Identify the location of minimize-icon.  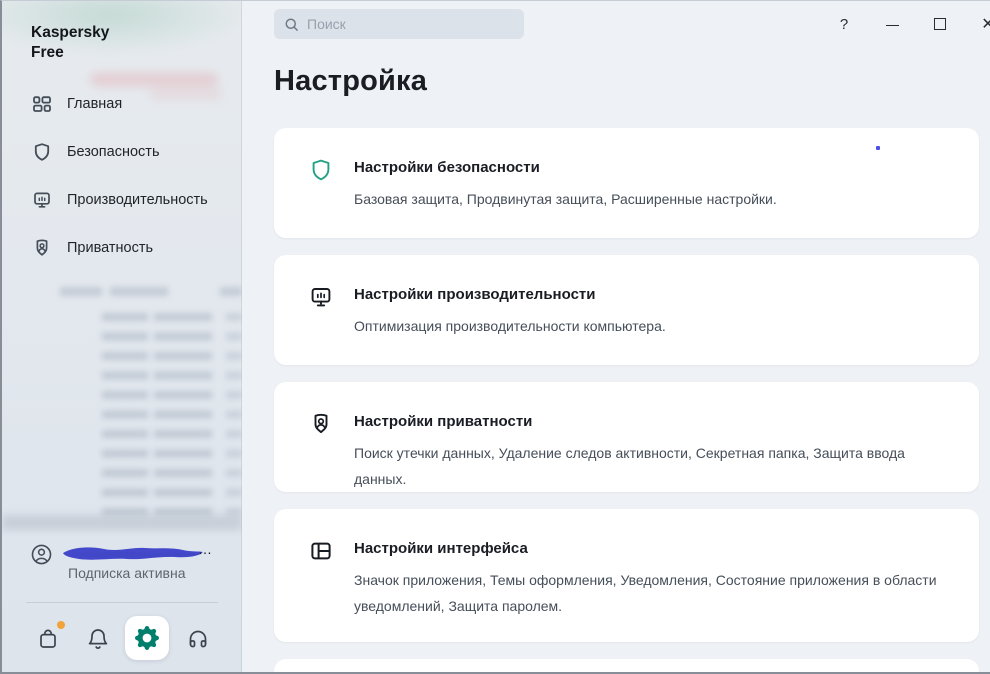
(892, 25).